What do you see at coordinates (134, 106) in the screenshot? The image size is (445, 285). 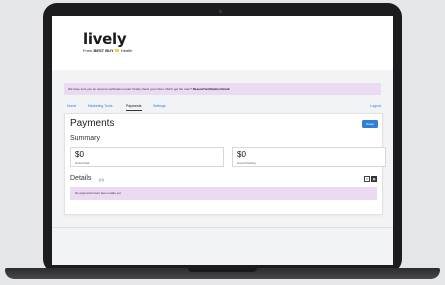 I see `tab-payments: Payments` at bounding box center [134, 106].